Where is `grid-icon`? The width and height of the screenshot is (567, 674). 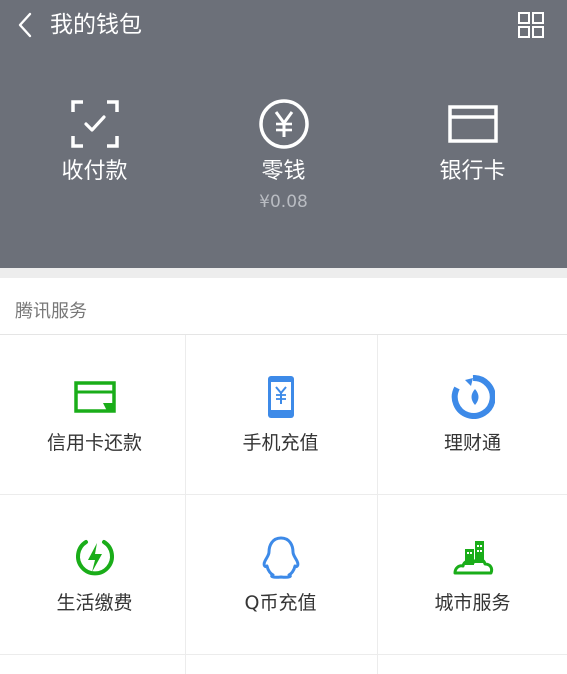
grid-icon is located at coordinates (531, 25).